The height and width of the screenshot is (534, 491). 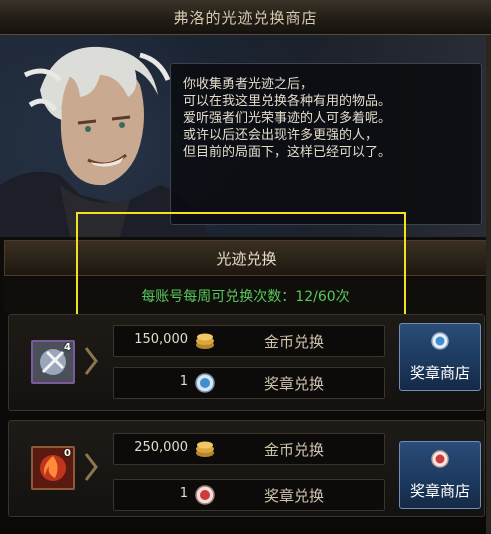 What do you see at coordinates (287, 118) in the screenshot?
I see `dialogue-line: 爱听强者们光荣事迹的人可多着呢。` at bounding box center [287, 118].